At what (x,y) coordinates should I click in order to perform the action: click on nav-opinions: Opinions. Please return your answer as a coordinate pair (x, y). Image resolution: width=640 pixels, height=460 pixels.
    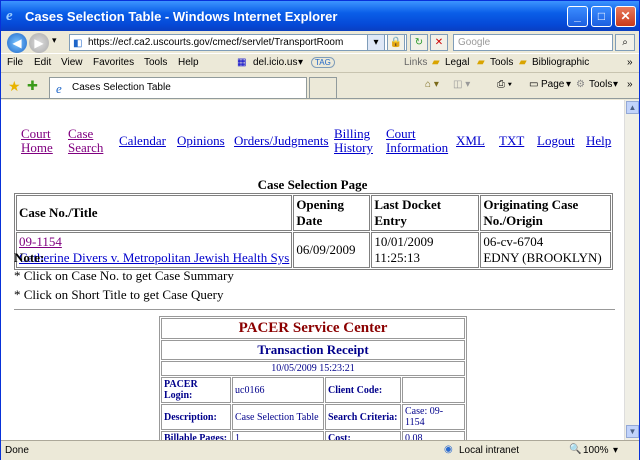
    Looking at the image, I should click on (201, 141).